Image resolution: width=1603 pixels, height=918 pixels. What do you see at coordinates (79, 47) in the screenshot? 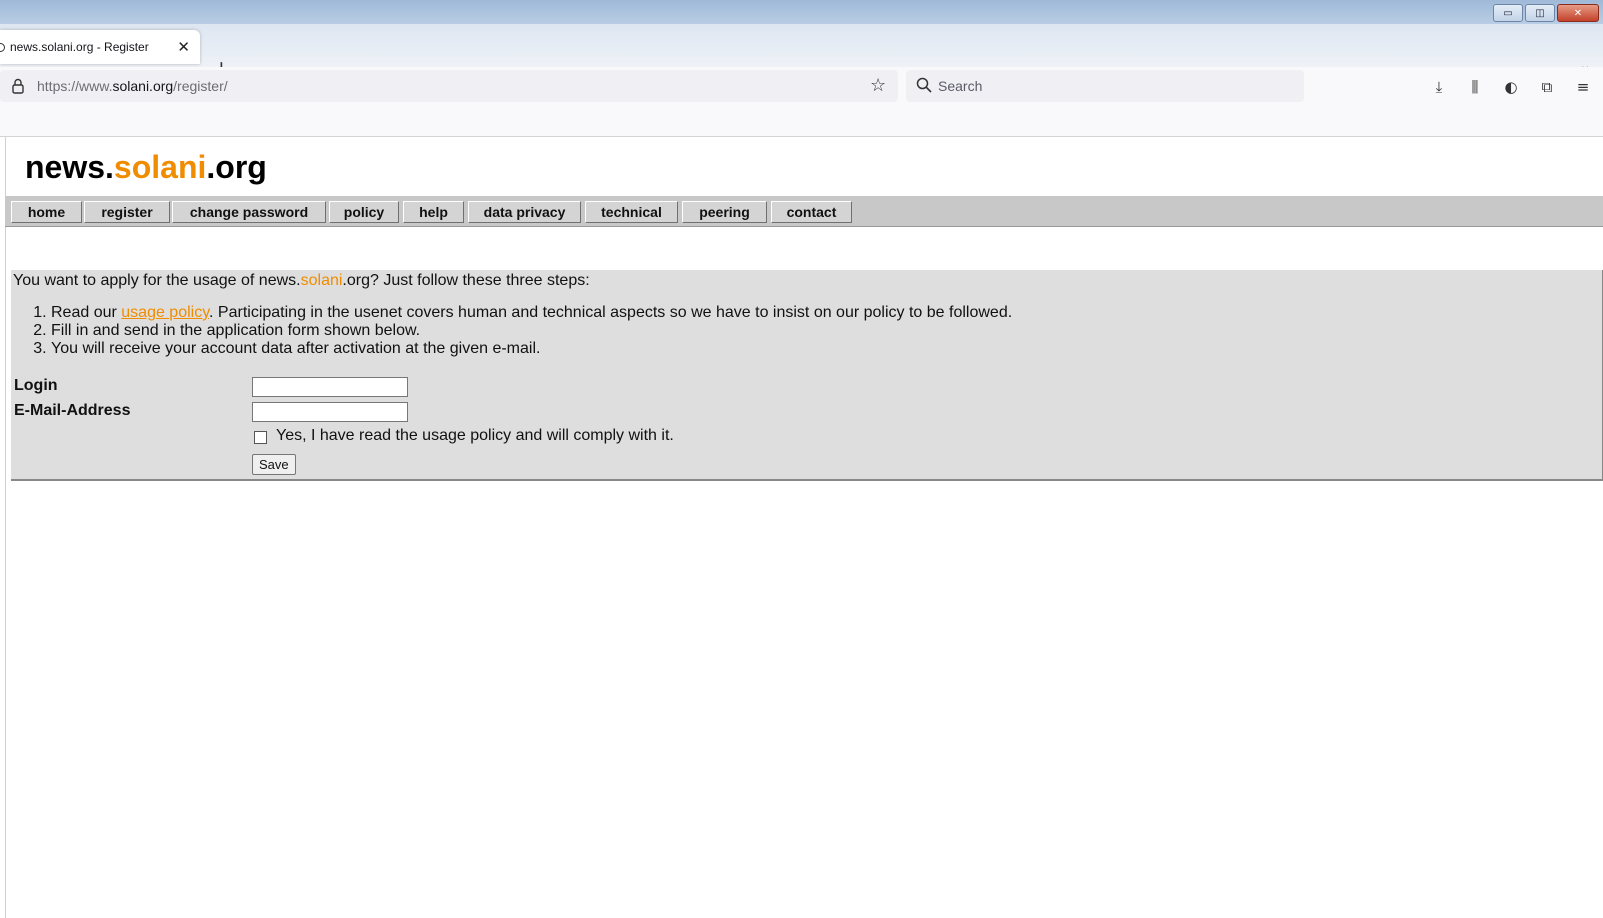
I see `tab-title: news.solani.org - Register` at bounding box center [79, 47].